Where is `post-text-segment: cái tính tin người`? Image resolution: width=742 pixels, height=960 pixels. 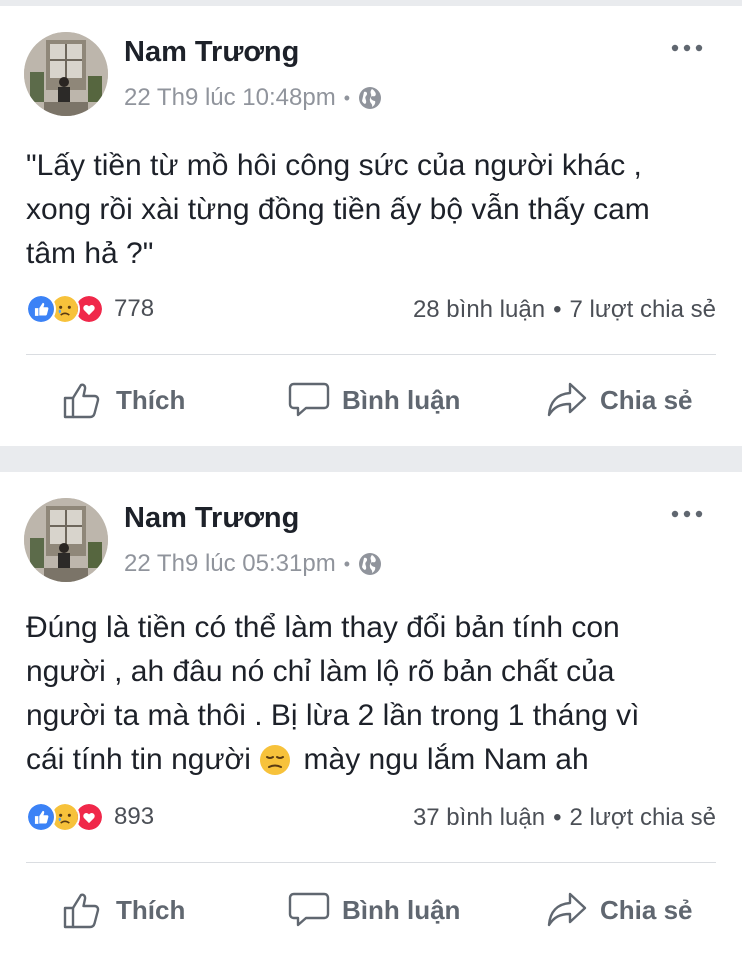 post-text-segment: cái tính tin người is located at coordinates (143, 759).